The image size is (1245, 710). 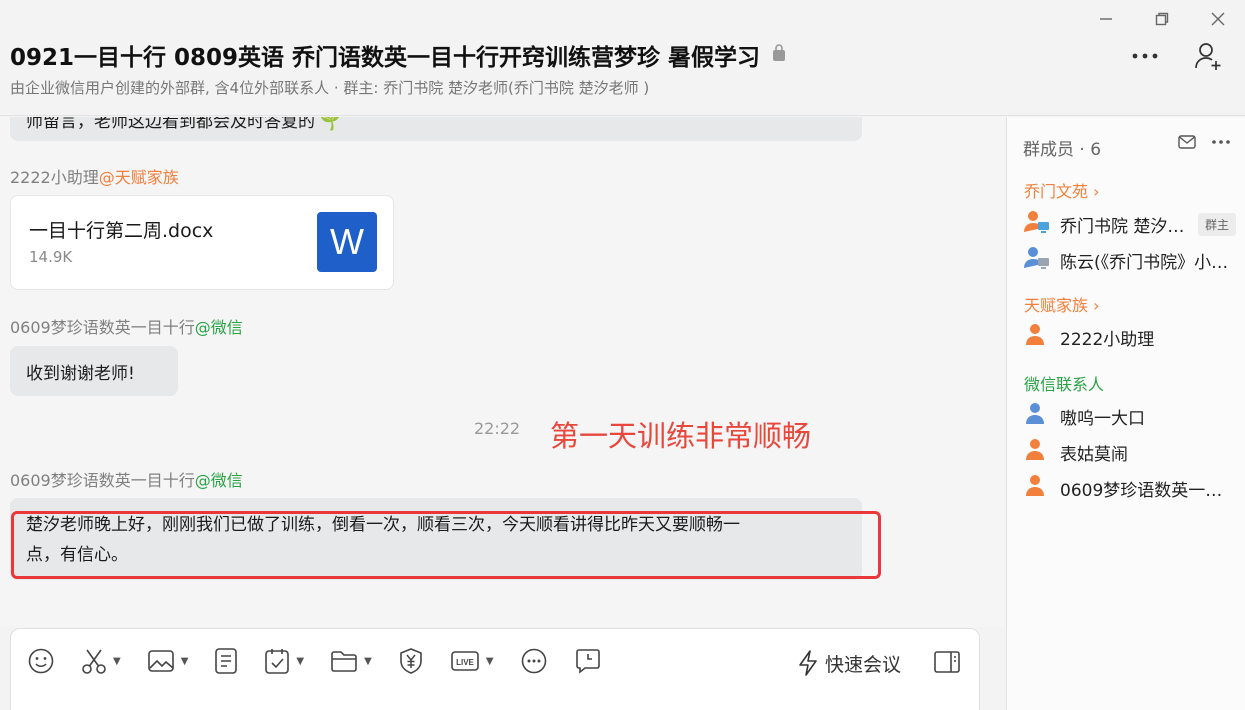 I want to click on emoji-icon, so click(x=41, y=661).